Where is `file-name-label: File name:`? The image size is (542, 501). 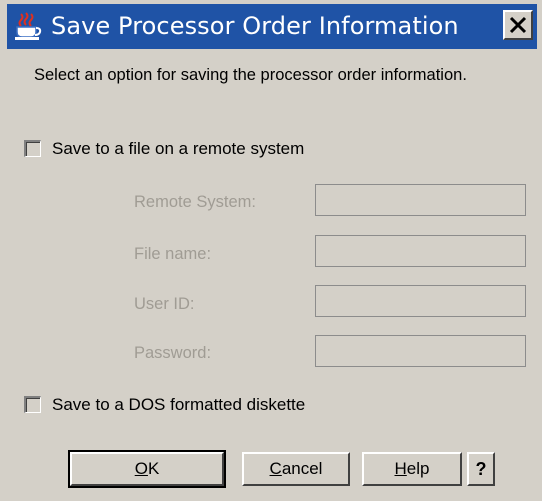
file-name-label: File name: is located at coordinates (173, 254).